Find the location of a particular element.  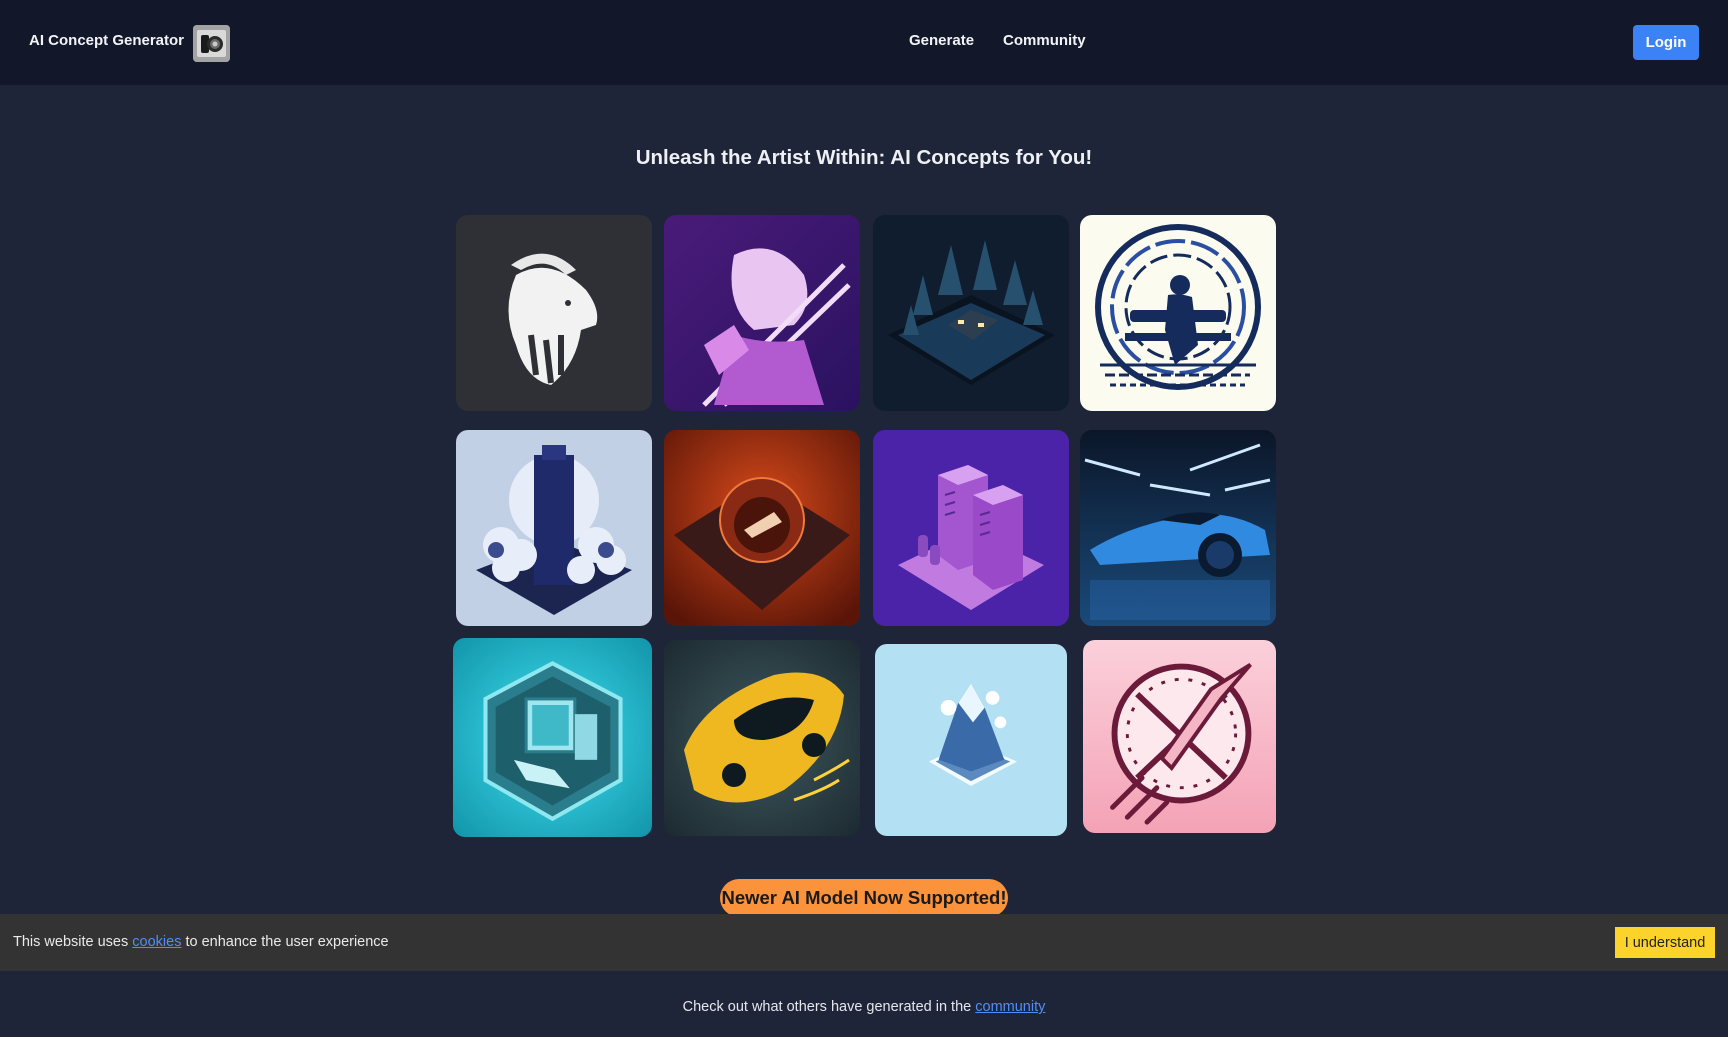

gallery-item-swordsman is located at coordinates (762, 313).